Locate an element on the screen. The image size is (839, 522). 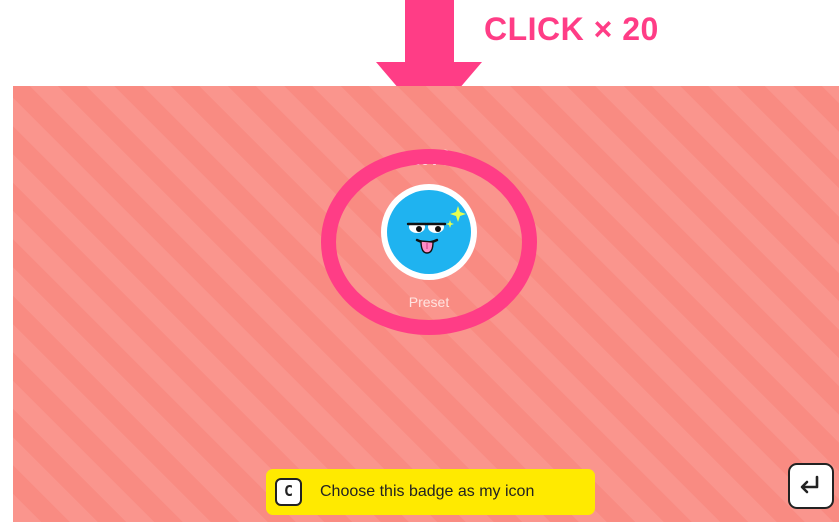
return-arrow-icon is located at coordinates (809, 484).